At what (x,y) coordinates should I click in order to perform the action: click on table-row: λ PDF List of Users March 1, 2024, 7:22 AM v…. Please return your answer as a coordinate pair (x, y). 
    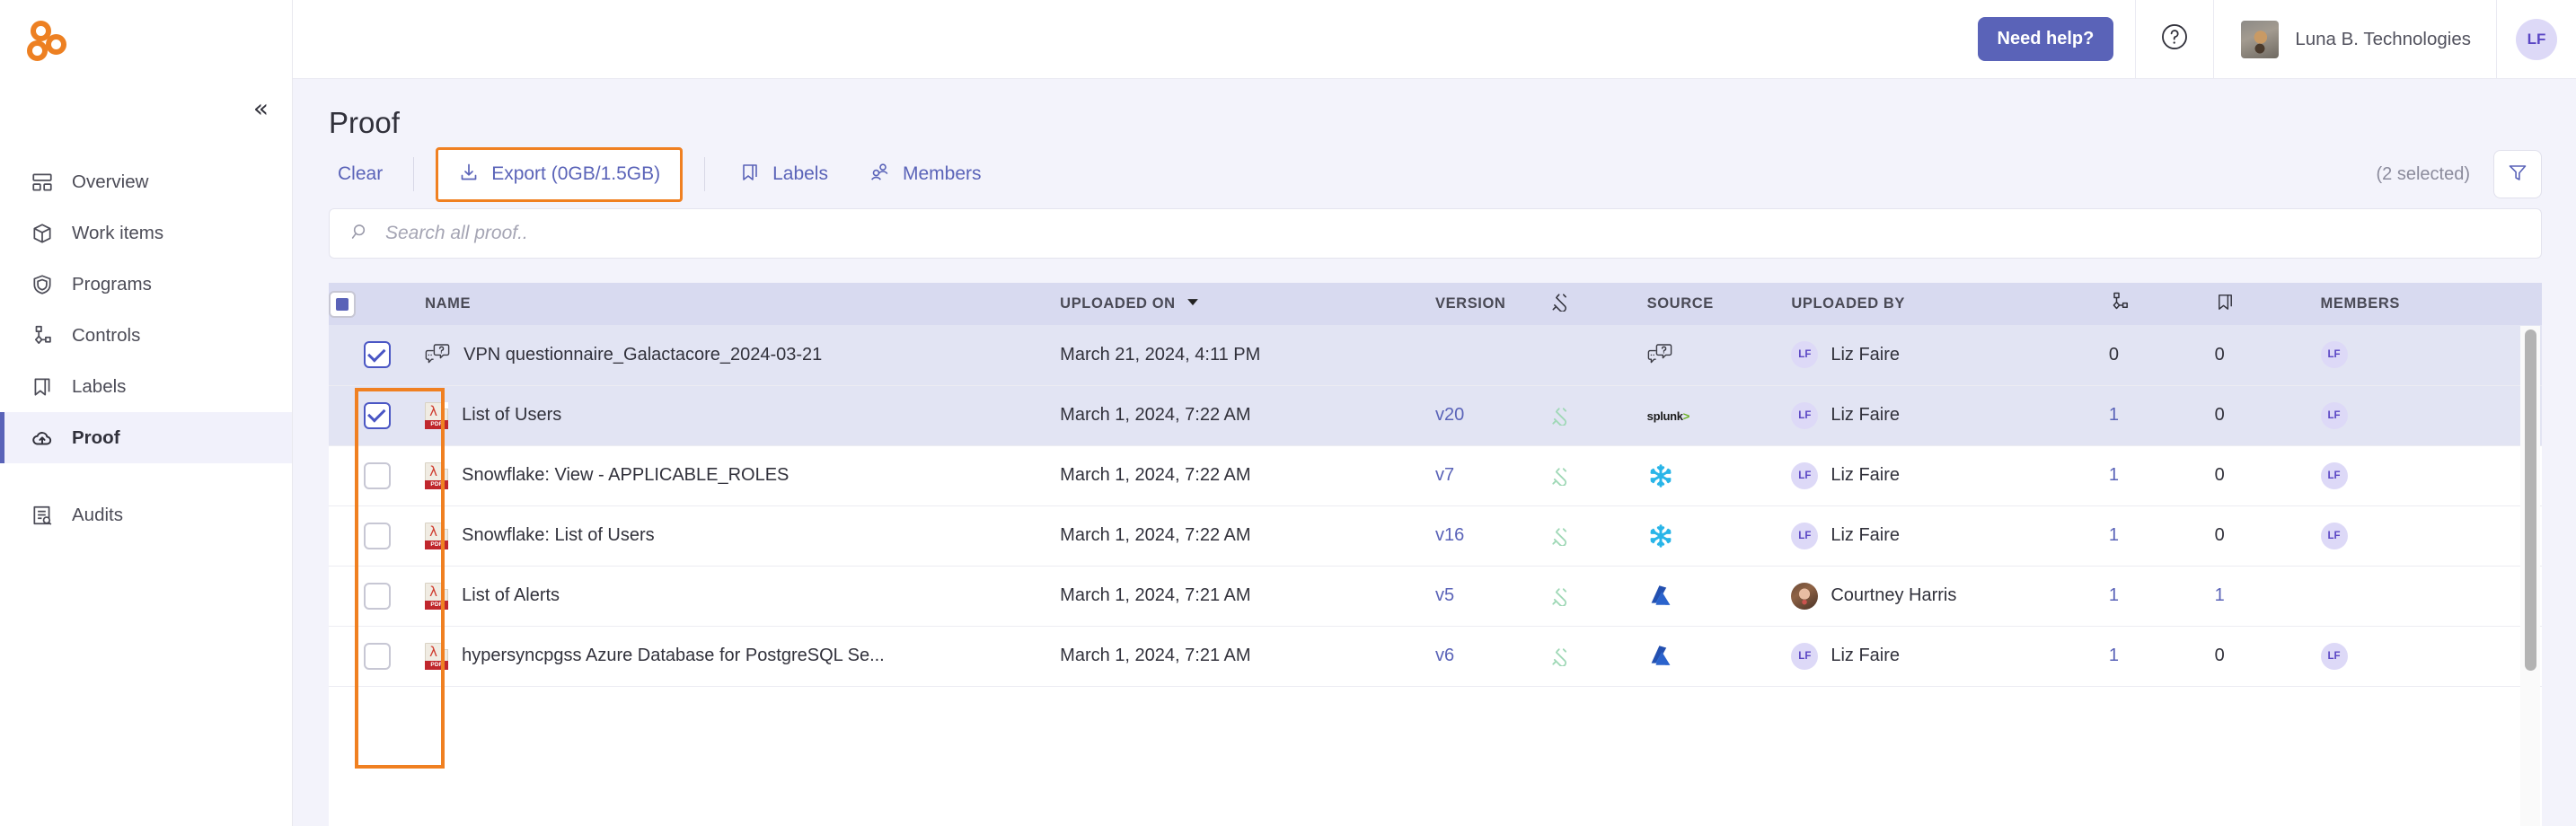
    Looking at the image, I should click on (1435, 416).